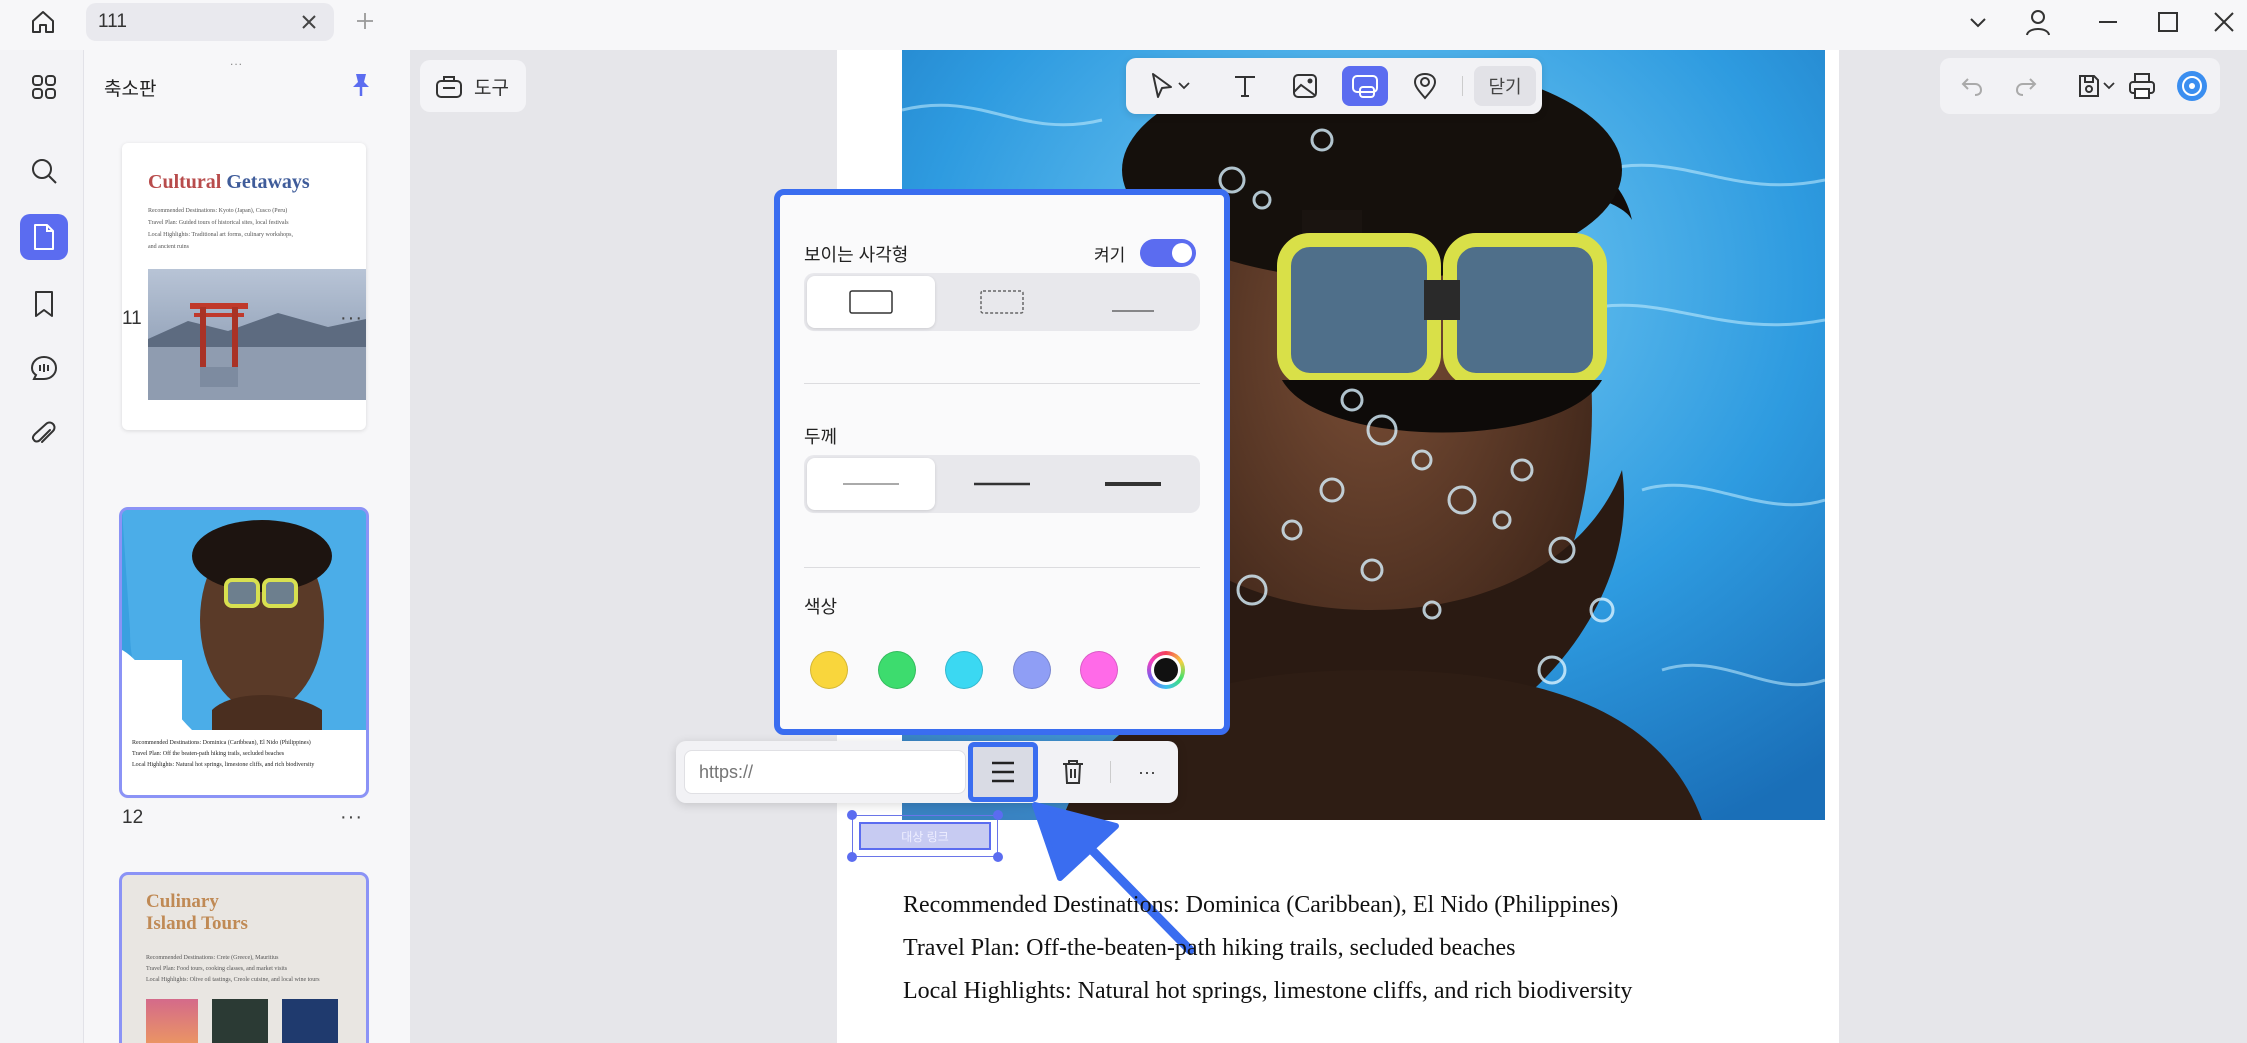  I want to click on border-solid-option, so click(871, 302).